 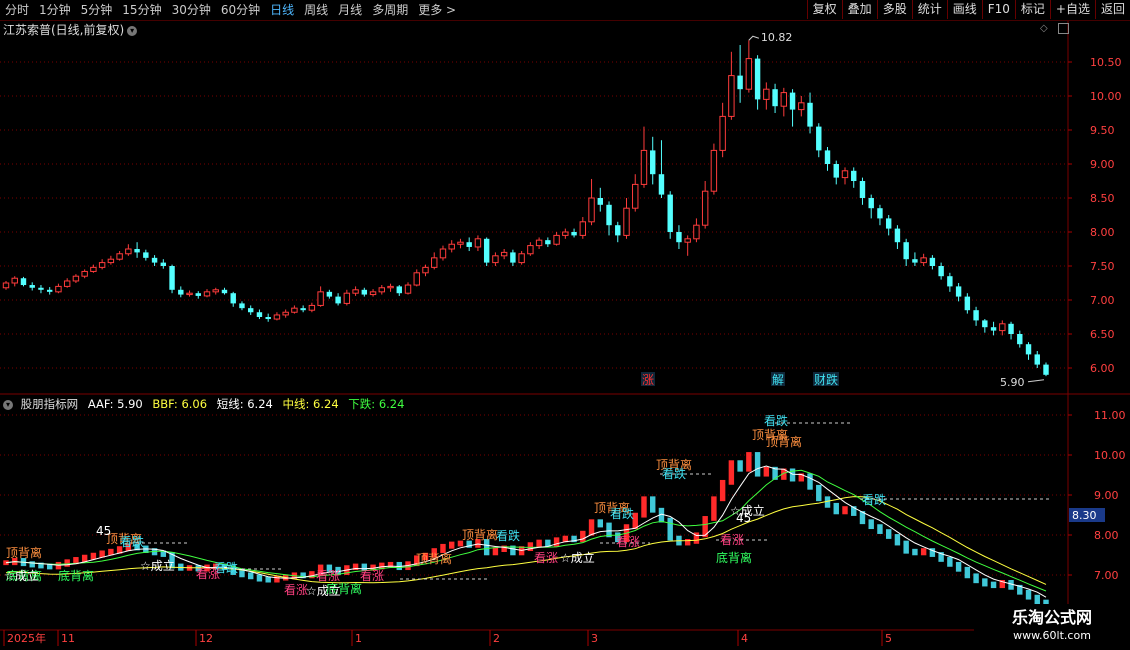 I want to click on period-tab: 30分钟, so click(x=191, y=10).